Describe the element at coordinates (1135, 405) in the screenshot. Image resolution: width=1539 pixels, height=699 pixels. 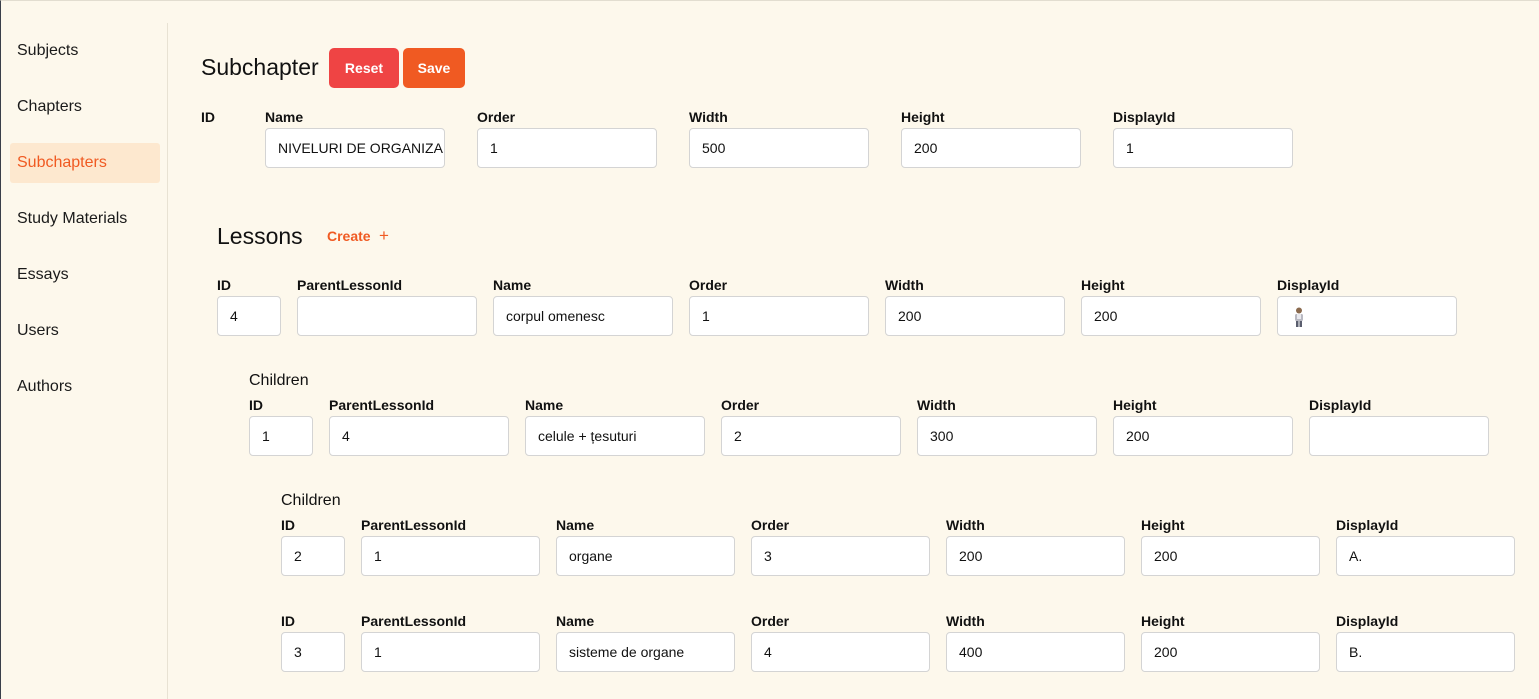
I see `child-height-label: Height` at that location.